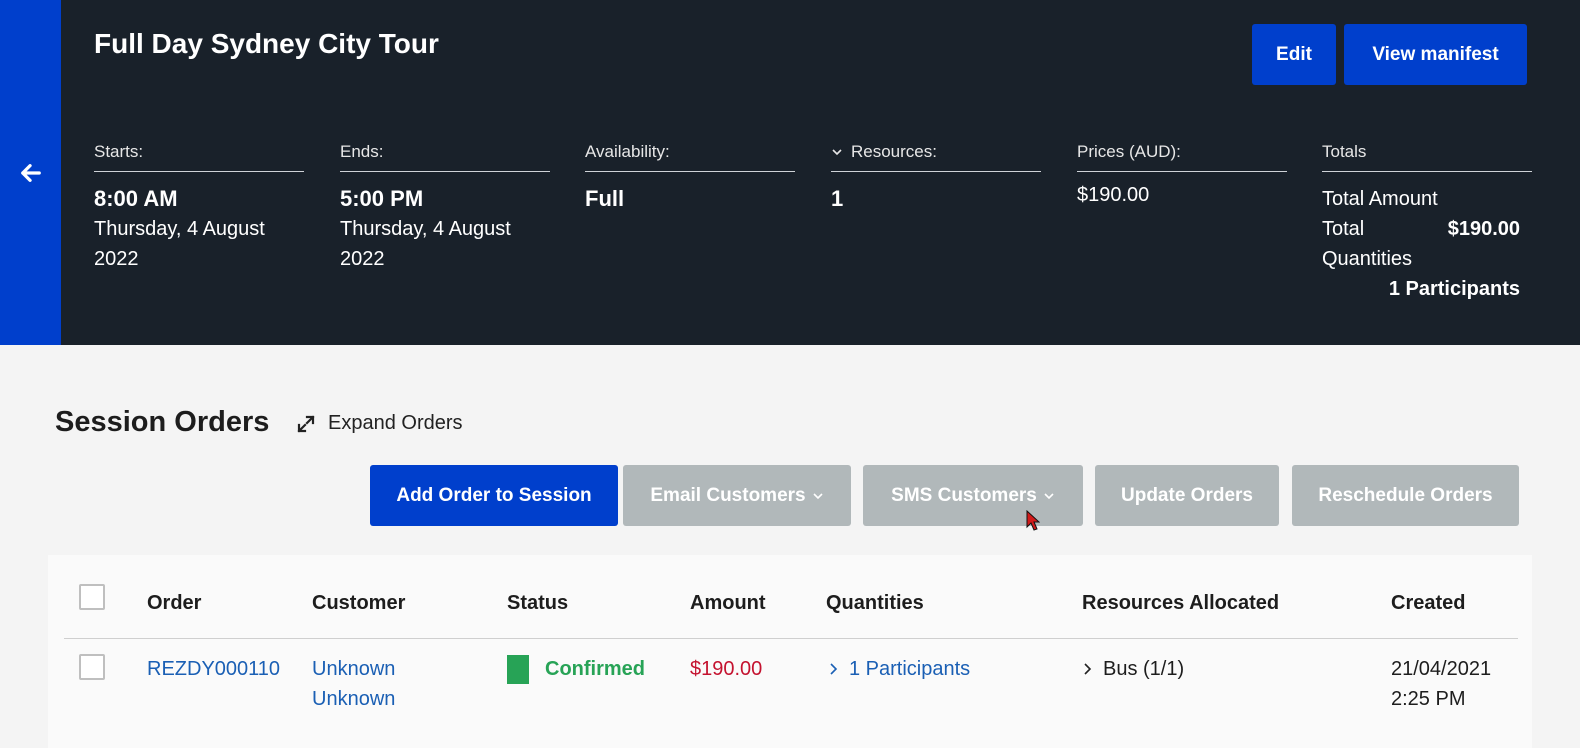 The height and width of the screenshot is (748, 1580). I want to click on availability-column: Availability: Full, so click(690, 175).